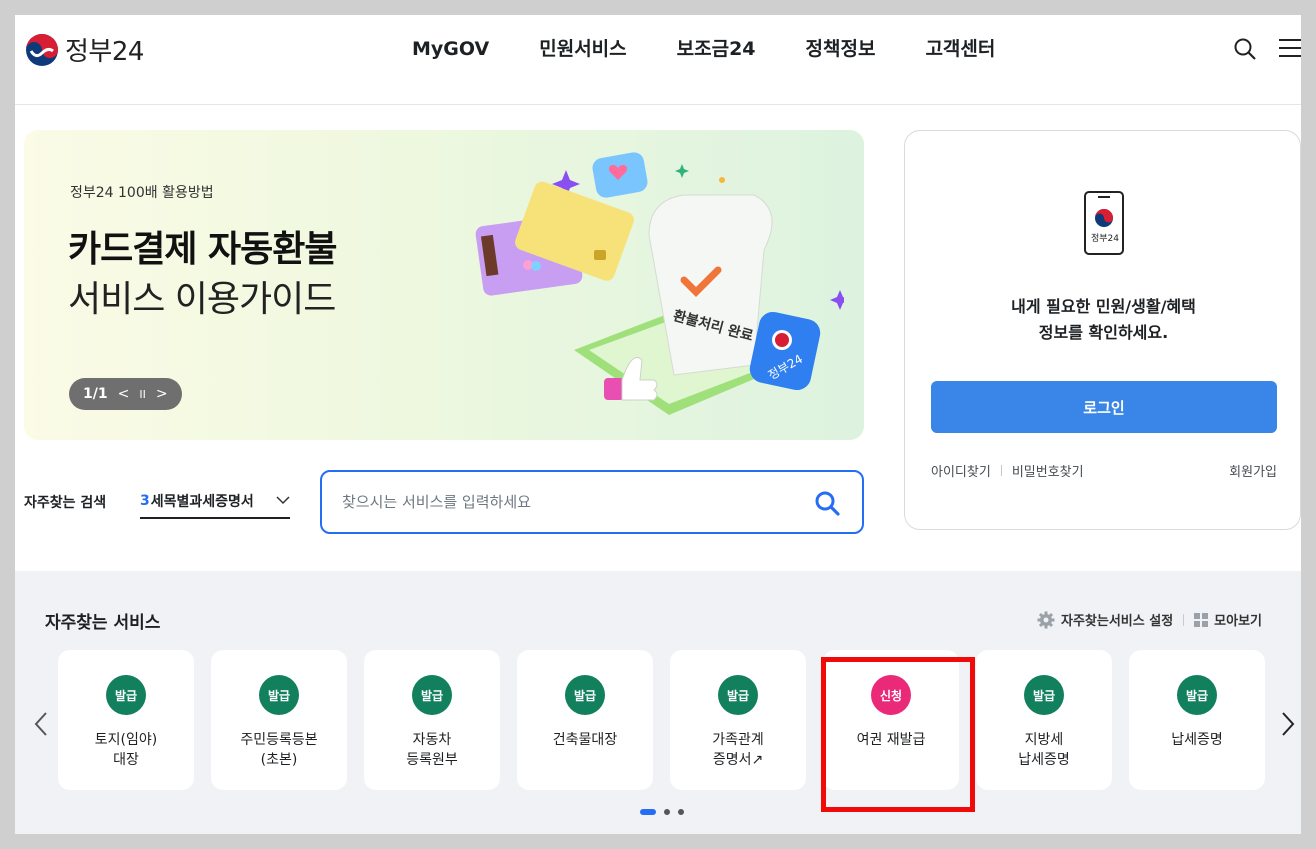 The height and width of the screenshot is (849, 1316). Describe the element at coordinates (1105, 238) in the screenshot. I see `phone-logo-text: 정부24` at that location.